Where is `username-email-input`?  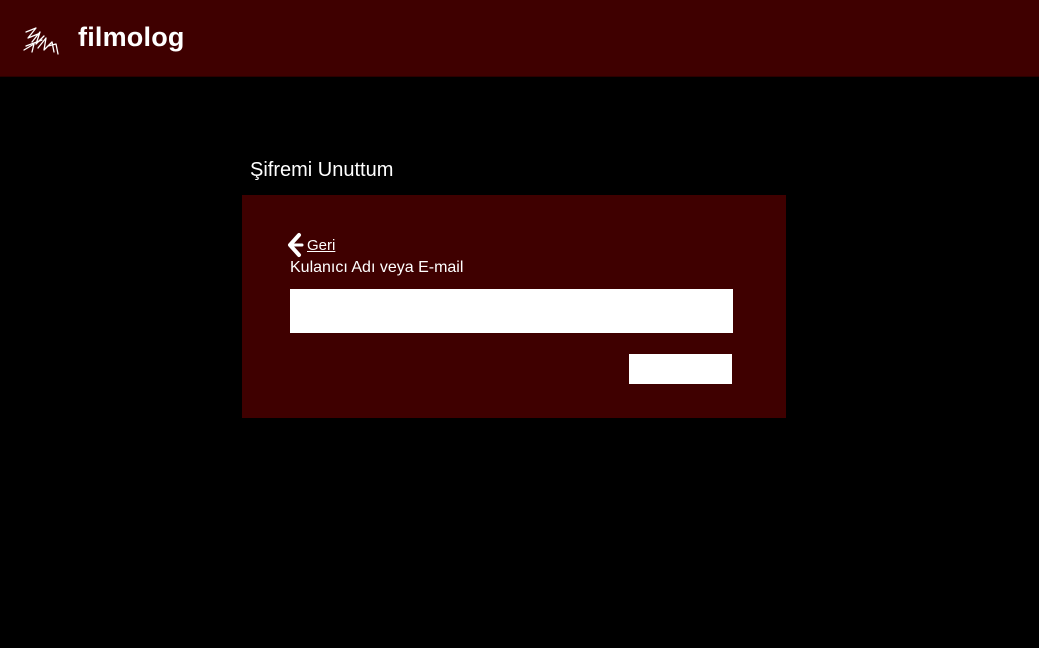
username-email-input is located at coordinates (511, 311).